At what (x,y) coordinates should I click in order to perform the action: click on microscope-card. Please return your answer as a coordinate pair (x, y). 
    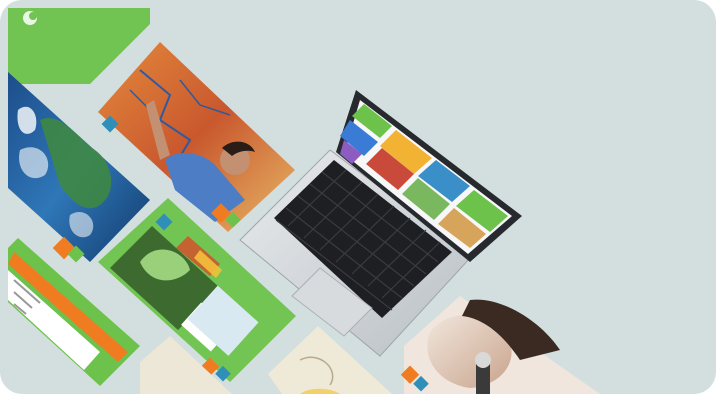
    Looking at the image, I should click on (500, 345).